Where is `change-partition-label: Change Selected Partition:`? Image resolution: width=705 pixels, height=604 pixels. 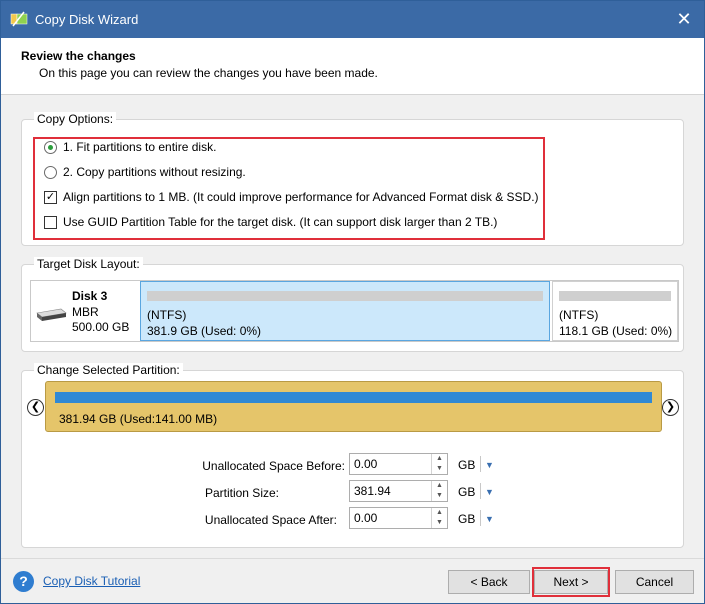
change-partition-label: Change Selected Partition: is located at coordinates (108, 370).